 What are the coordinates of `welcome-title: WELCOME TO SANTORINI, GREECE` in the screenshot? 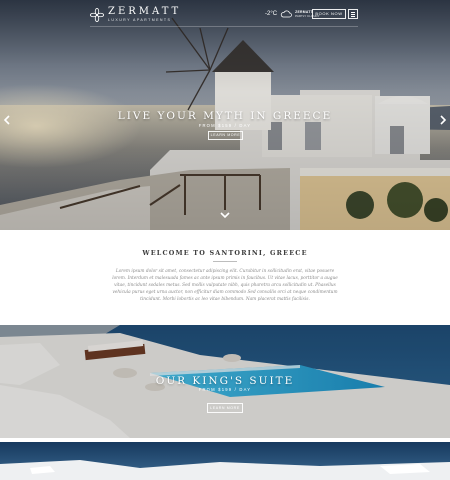 It's located at (225, 253).